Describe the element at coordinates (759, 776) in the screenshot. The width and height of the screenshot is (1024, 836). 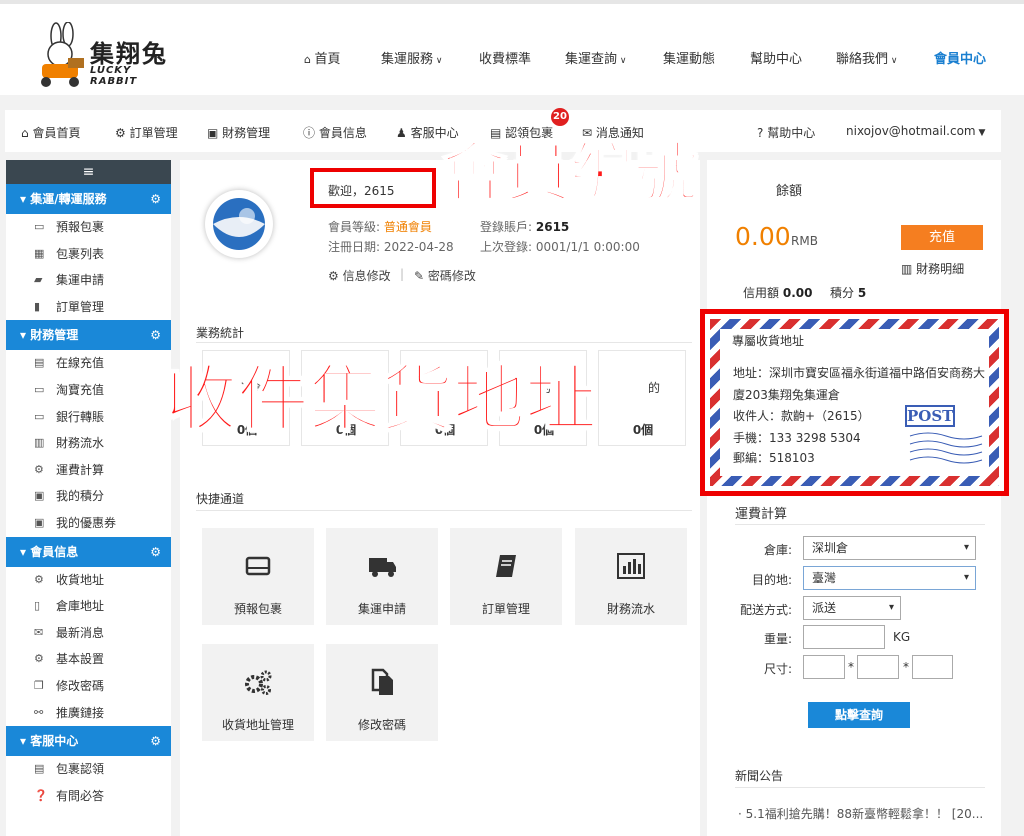
I see `news-title: 新聞公告` at that location.